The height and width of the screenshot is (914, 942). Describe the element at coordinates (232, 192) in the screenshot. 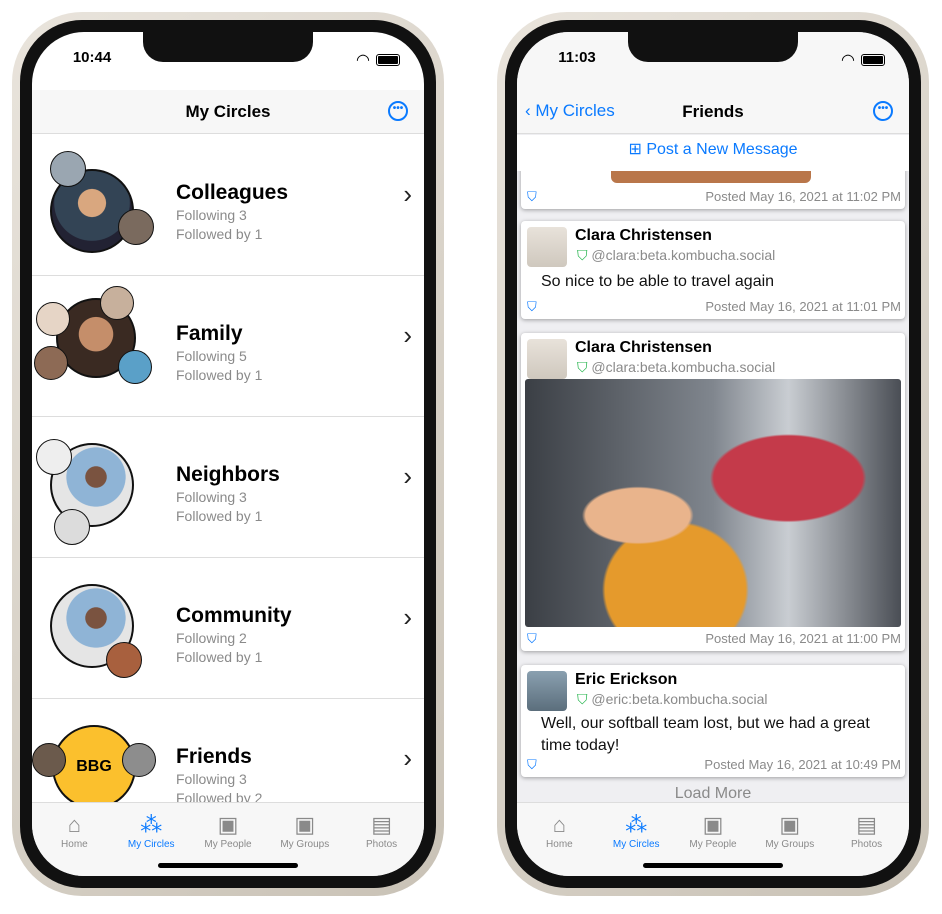

I see `circle-name: Colleagues` at that location.